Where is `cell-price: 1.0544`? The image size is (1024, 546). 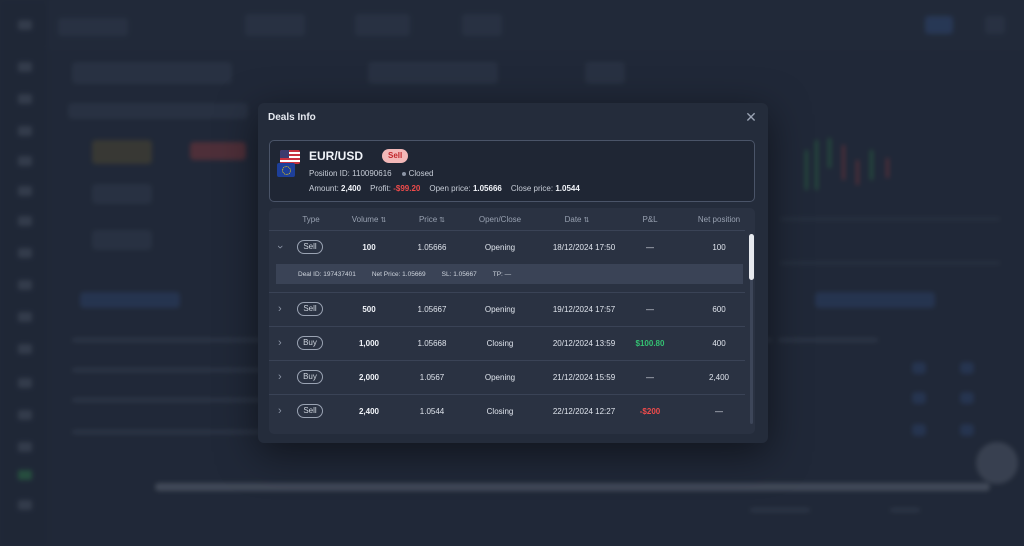 cell-price: 1.0544 is located at coordinates (432, 411).